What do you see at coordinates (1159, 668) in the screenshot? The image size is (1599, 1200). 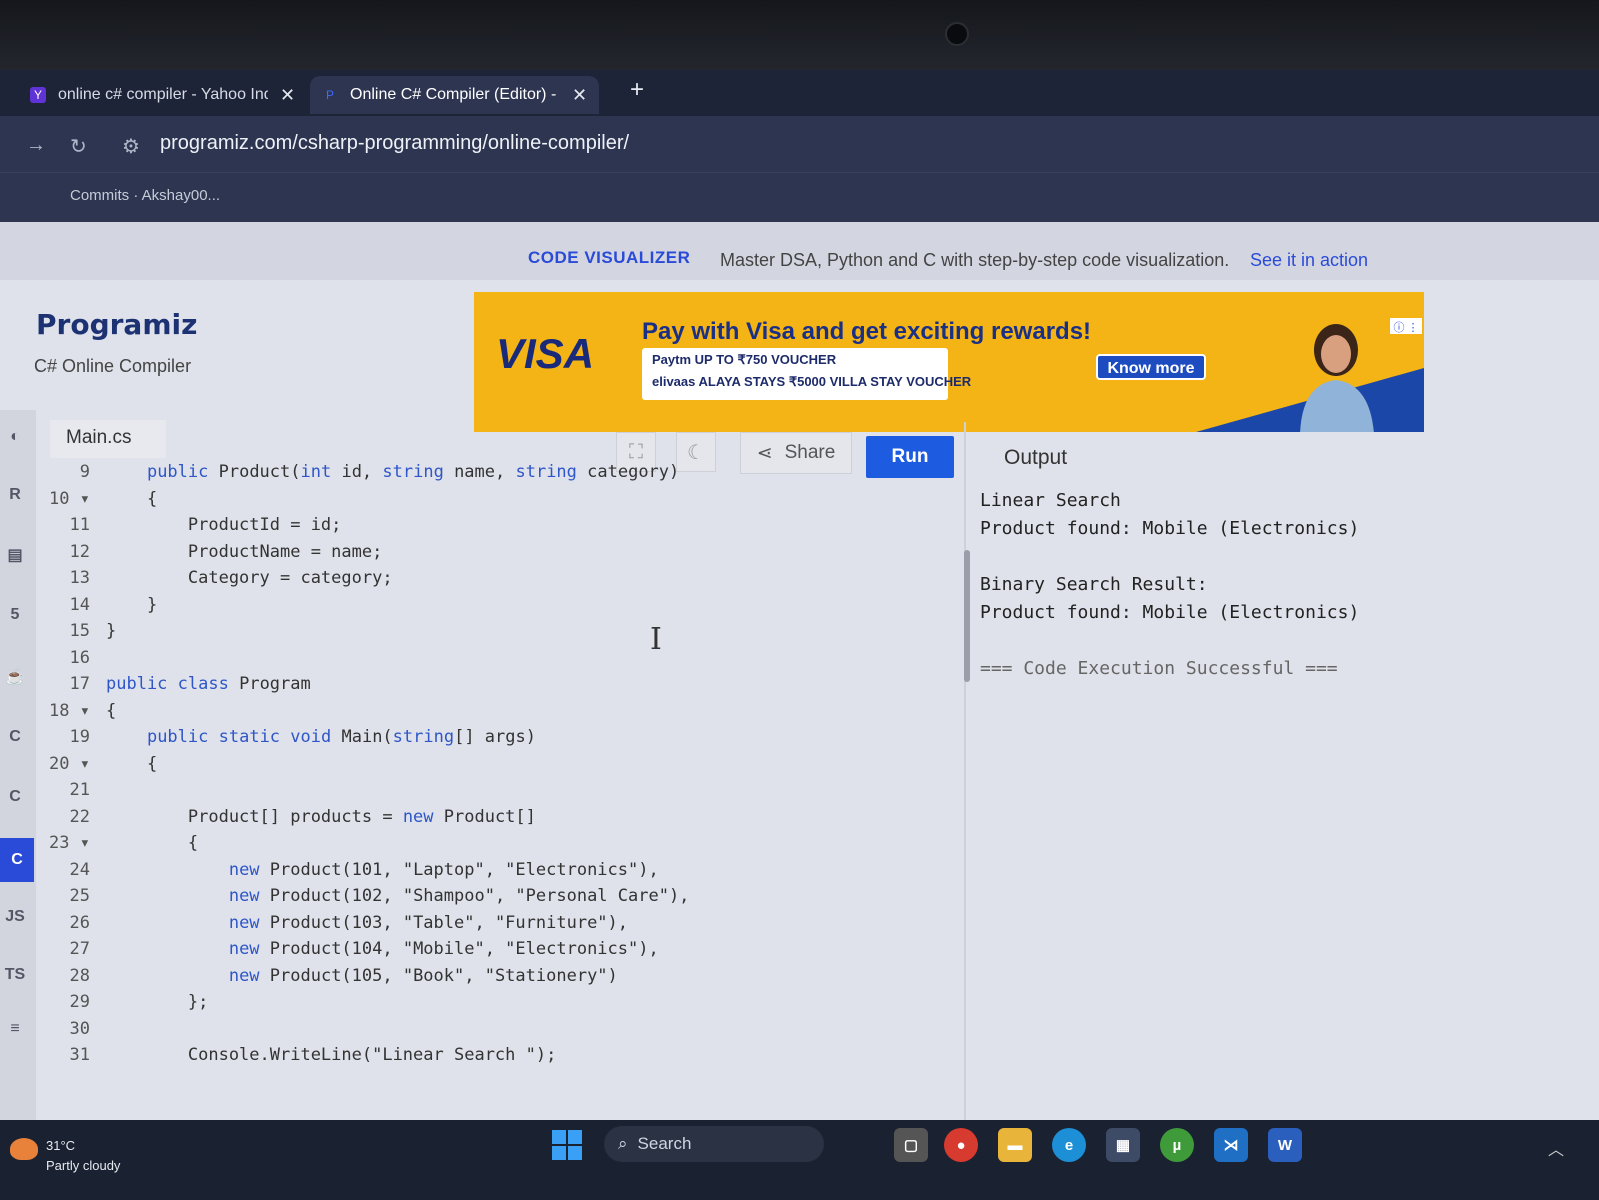 I see `output-line: === Code Execution Successful ===` at bounding box center [1159, 668].